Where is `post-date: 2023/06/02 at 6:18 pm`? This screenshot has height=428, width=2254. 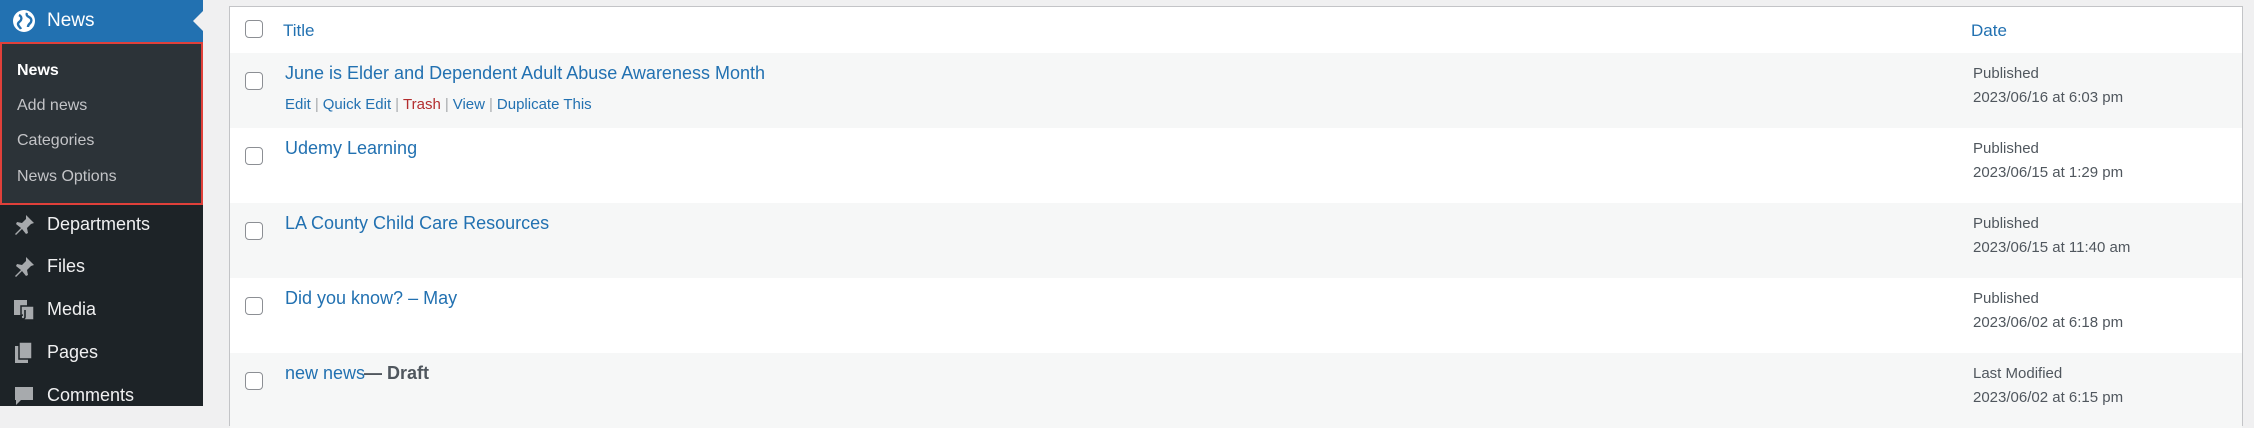
post-date: 2023/06/02 at 6:18 pm is located at coordinates (2048, 322).